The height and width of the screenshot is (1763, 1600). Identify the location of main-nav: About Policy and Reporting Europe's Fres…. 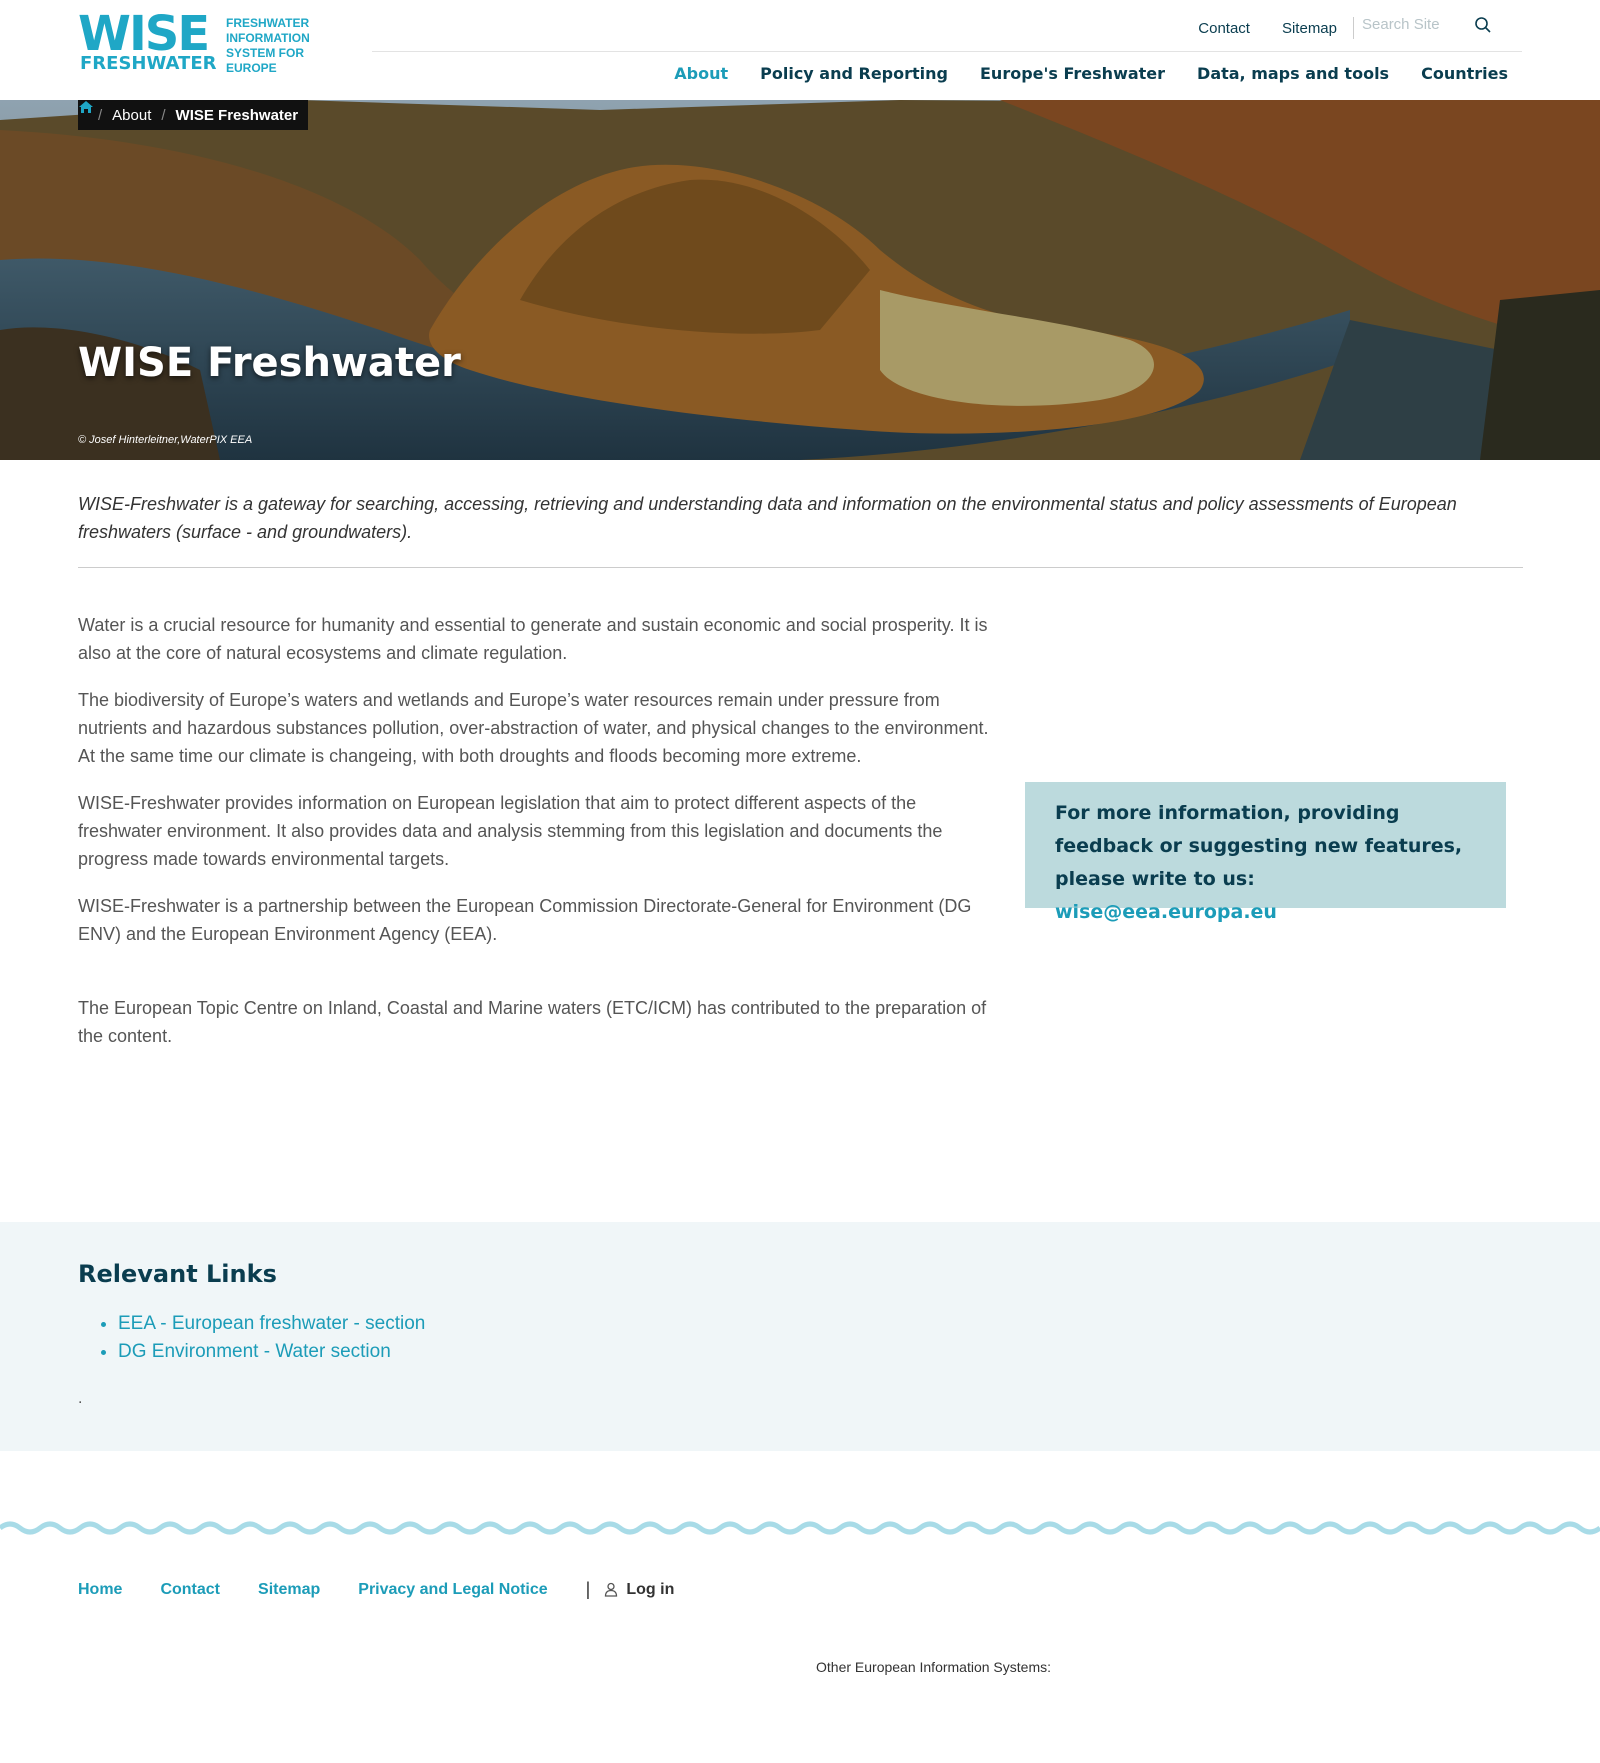
(1075, 73).